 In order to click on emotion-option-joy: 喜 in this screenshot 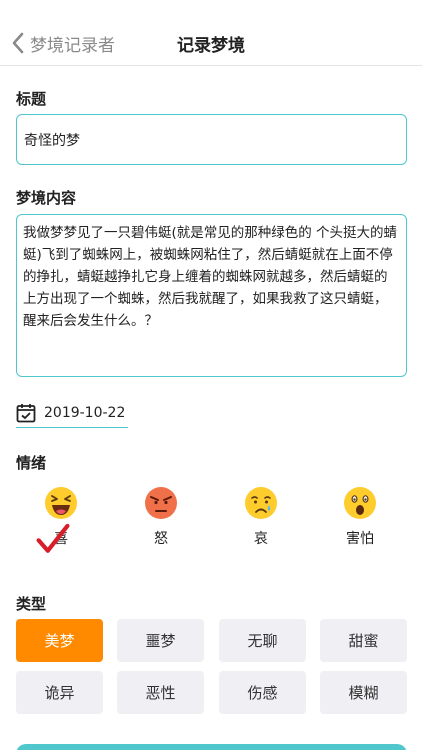, I will do `click(61, 519)`.